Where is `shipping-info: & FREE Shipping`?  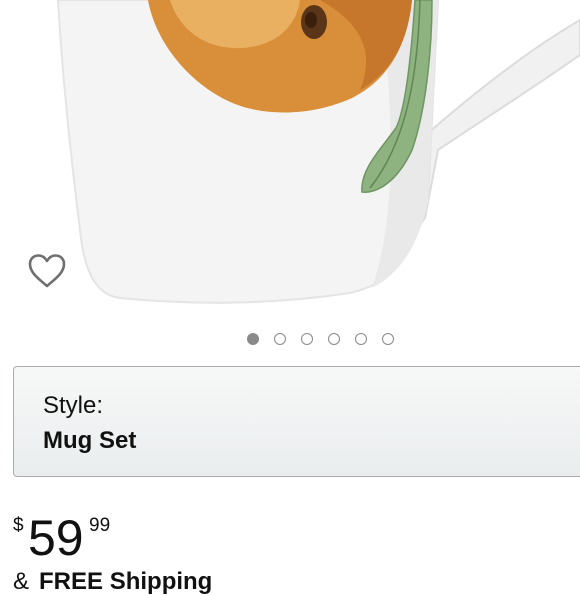
shipping-info: & FREE Shipping is located at coordinates (112, 582).